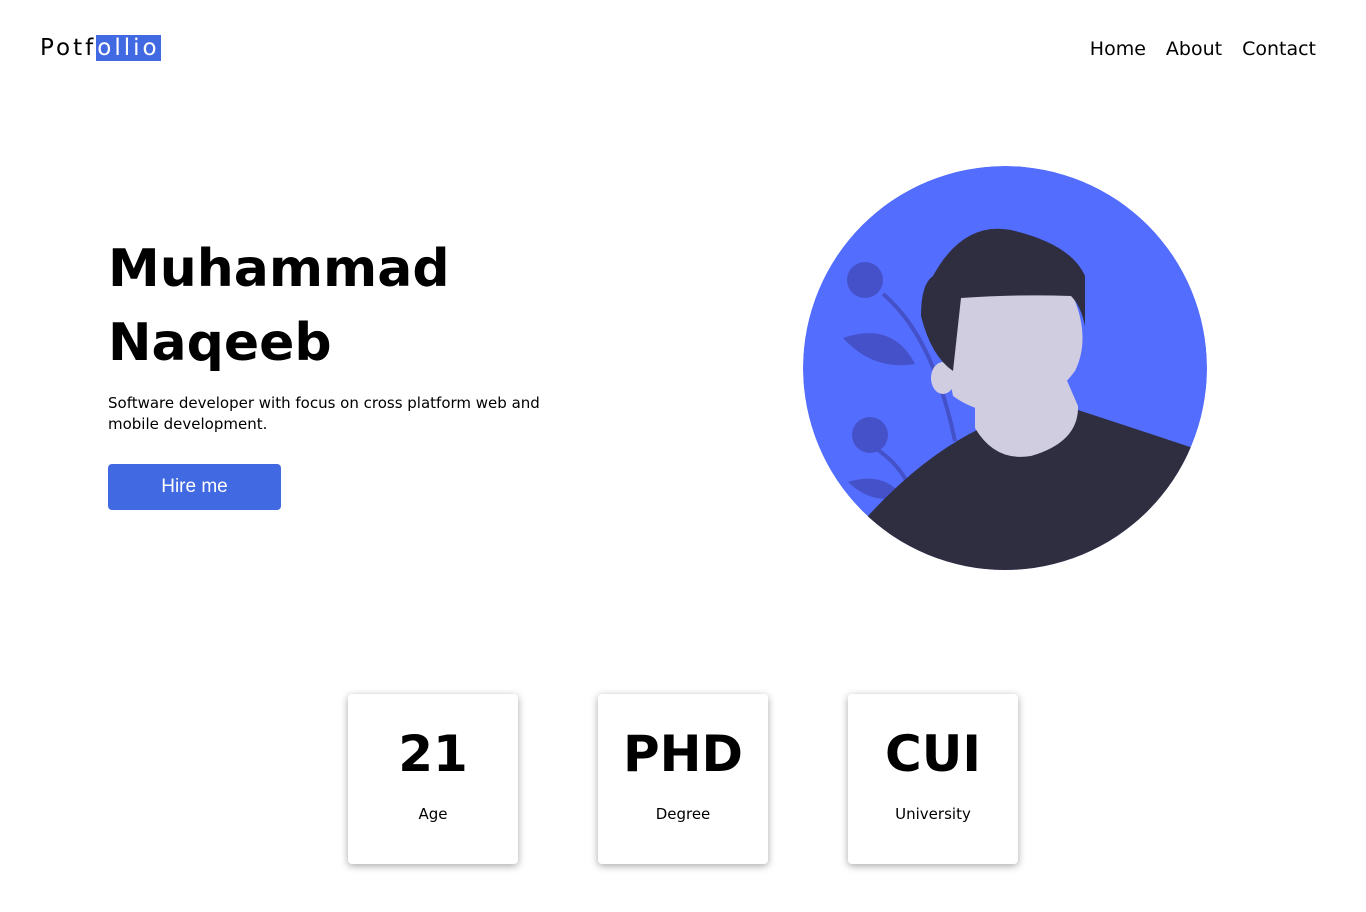 Image resolution: width=1366 pixels, height=912 pixels. I want to click on logo: Potfollio, so click(100, 48).